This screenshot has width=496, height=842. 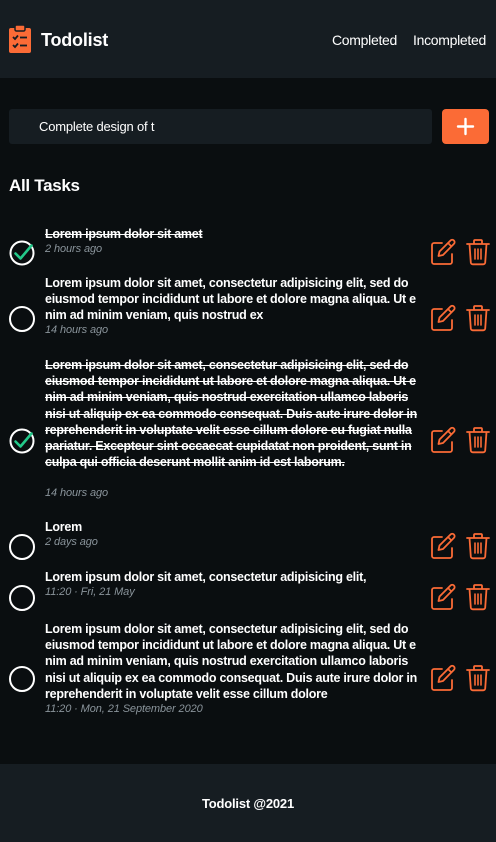 What do you see at coordinates (63, 527) in the screenshot?
I see `task-text: Lorem` at bounding box center [63, 527].